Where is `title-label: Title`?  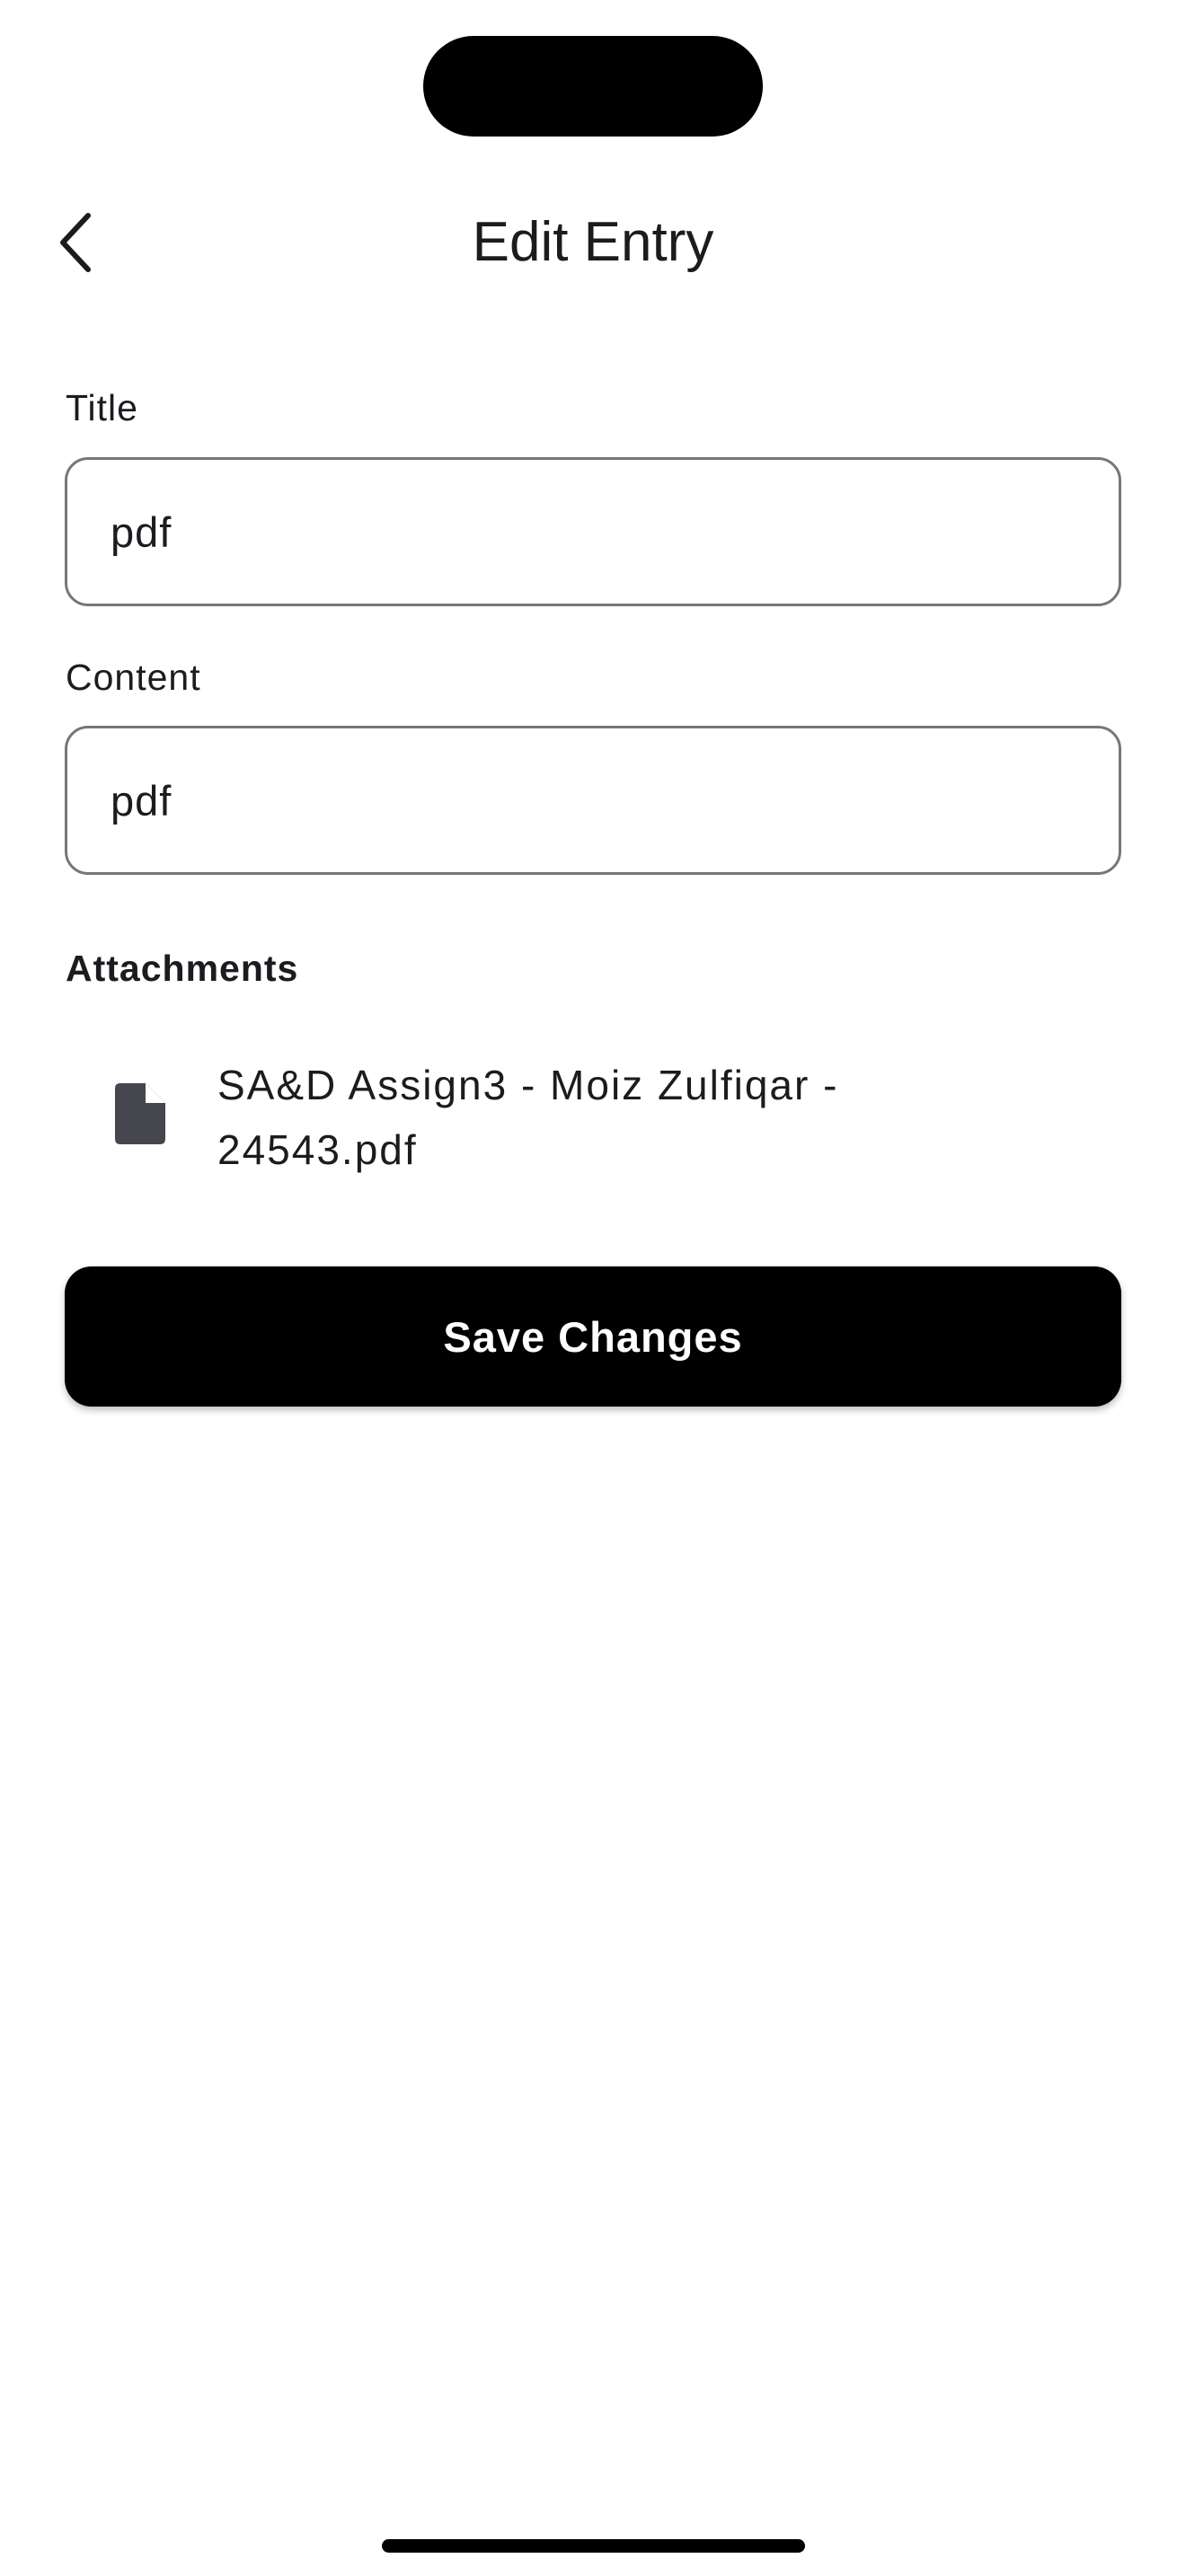
title-label: Title is located at coordinates (102, 407).